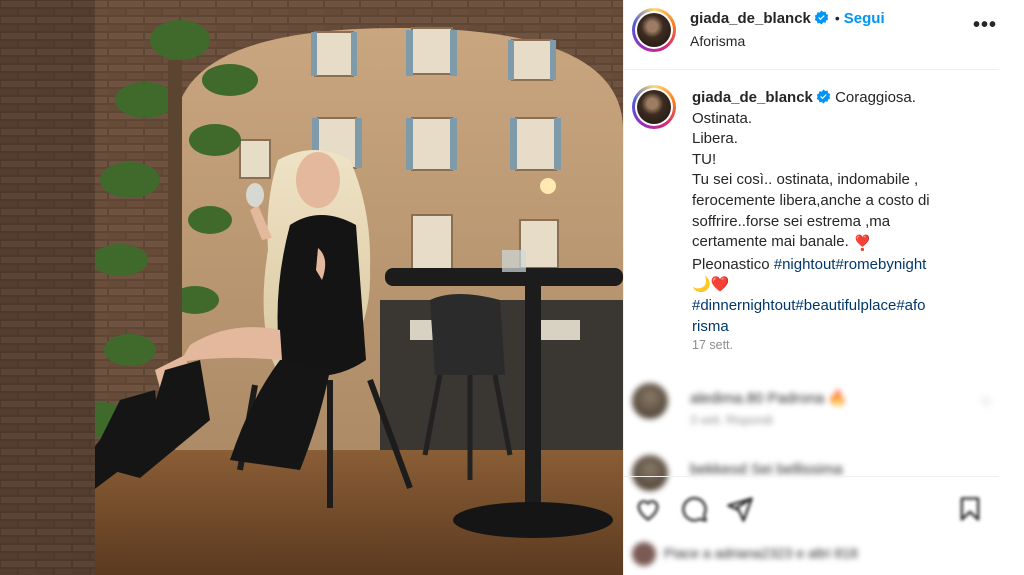 The image size is (1024, 575). What do you see at coordinates (704, 159) in the screenshot?
I see `caption-line: TU!` at bounding box center [704, 159].